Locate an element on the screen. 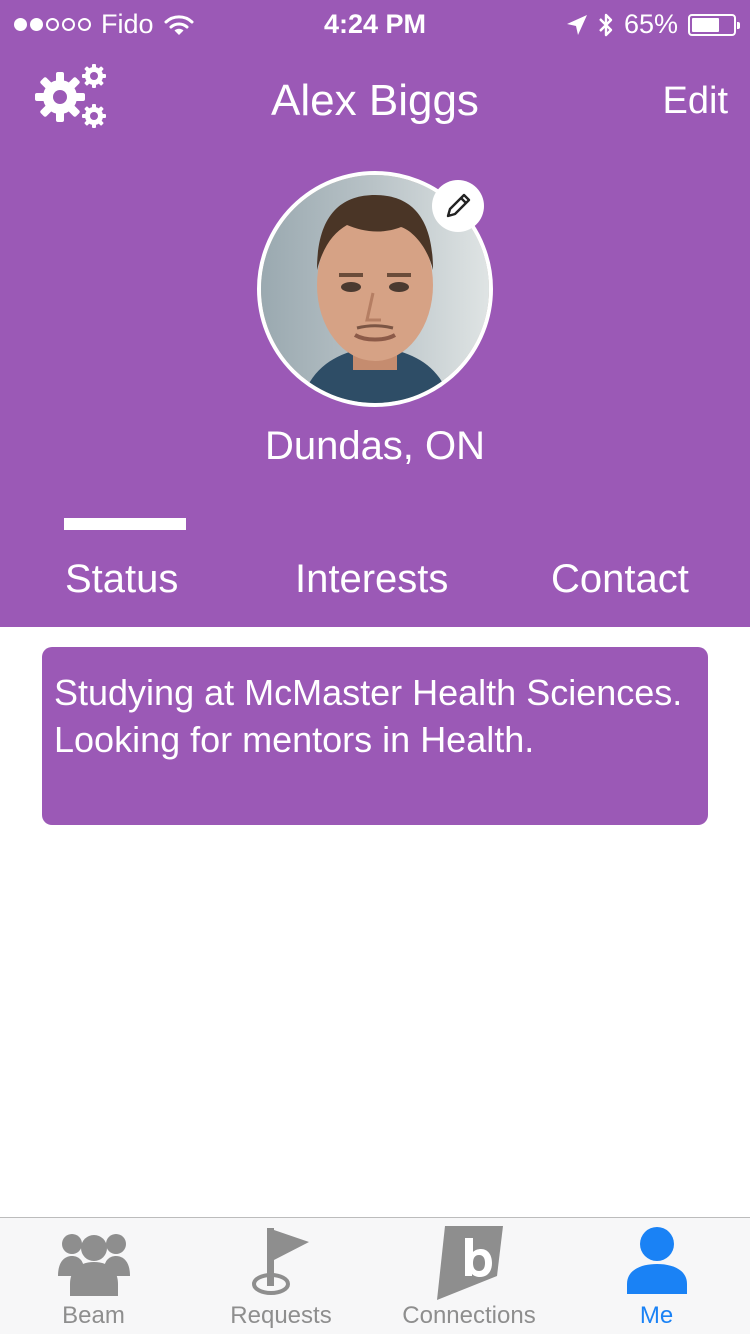 The height and width of the screenshot is (1335, 750). edit-photo-button is located at coordinates (458, 206).